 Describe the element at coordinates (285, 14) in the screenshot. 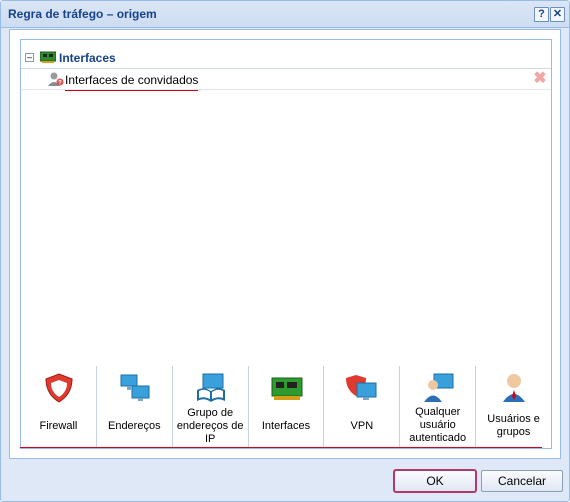

I see `title-bar: Regra de tráfego – origem ? ✕` at that location.